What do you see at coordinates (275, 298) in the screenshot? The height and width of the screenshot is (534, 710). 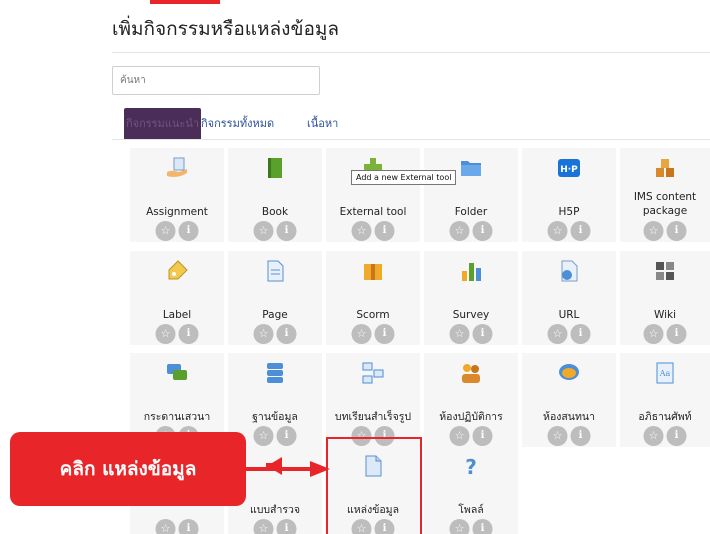 I see `activity-tile: Page ☆ i` at bounding box center [275, 298].